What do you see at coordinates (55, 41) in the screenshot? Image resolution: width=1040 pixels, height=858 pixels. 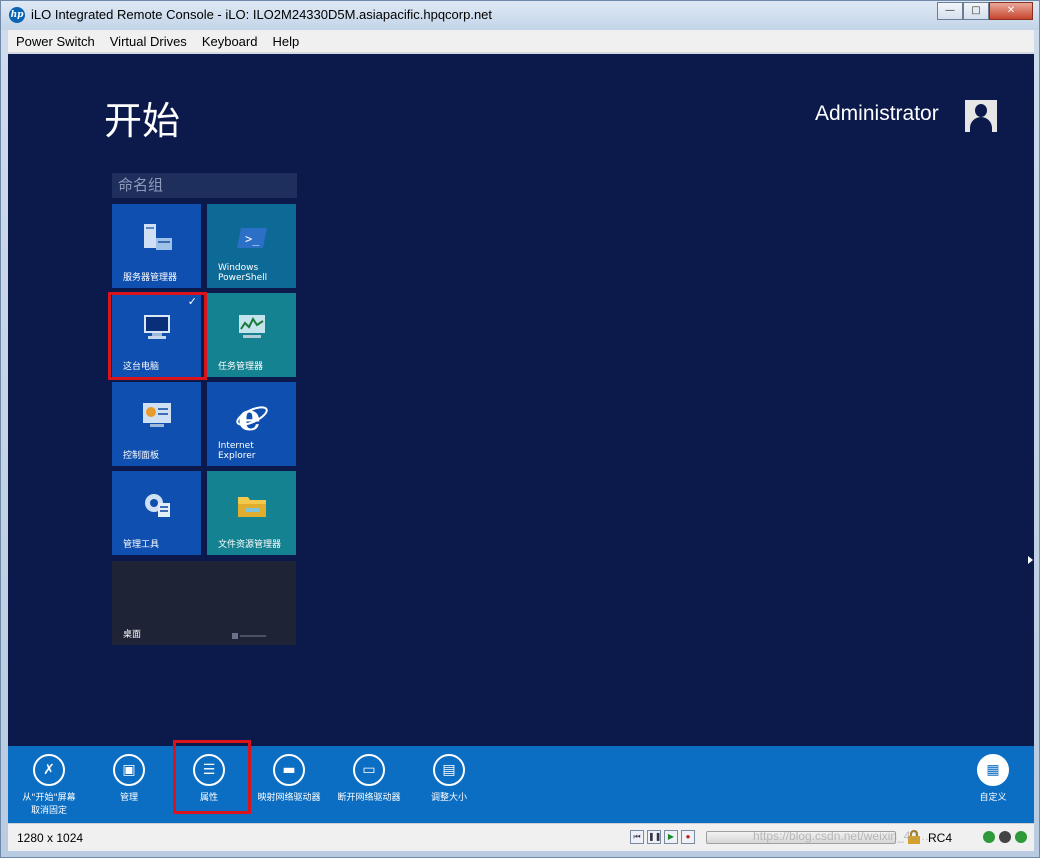 I see `menu-power-switch: Power Switch` at bounding box center [55, 41].